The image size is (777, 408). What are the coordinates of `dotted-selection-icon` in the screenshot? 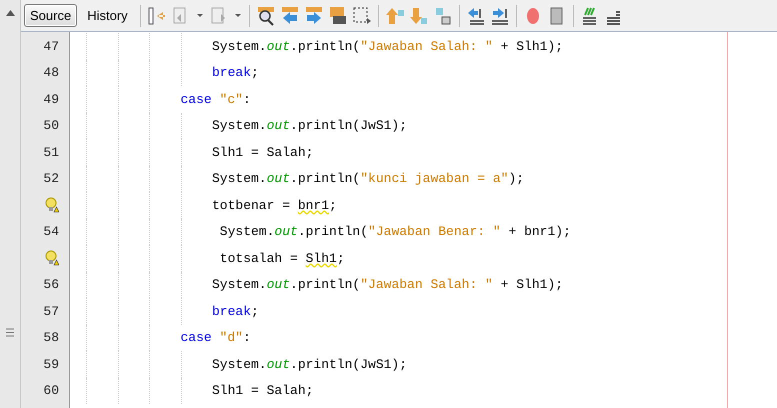 It's located at (362, 16).